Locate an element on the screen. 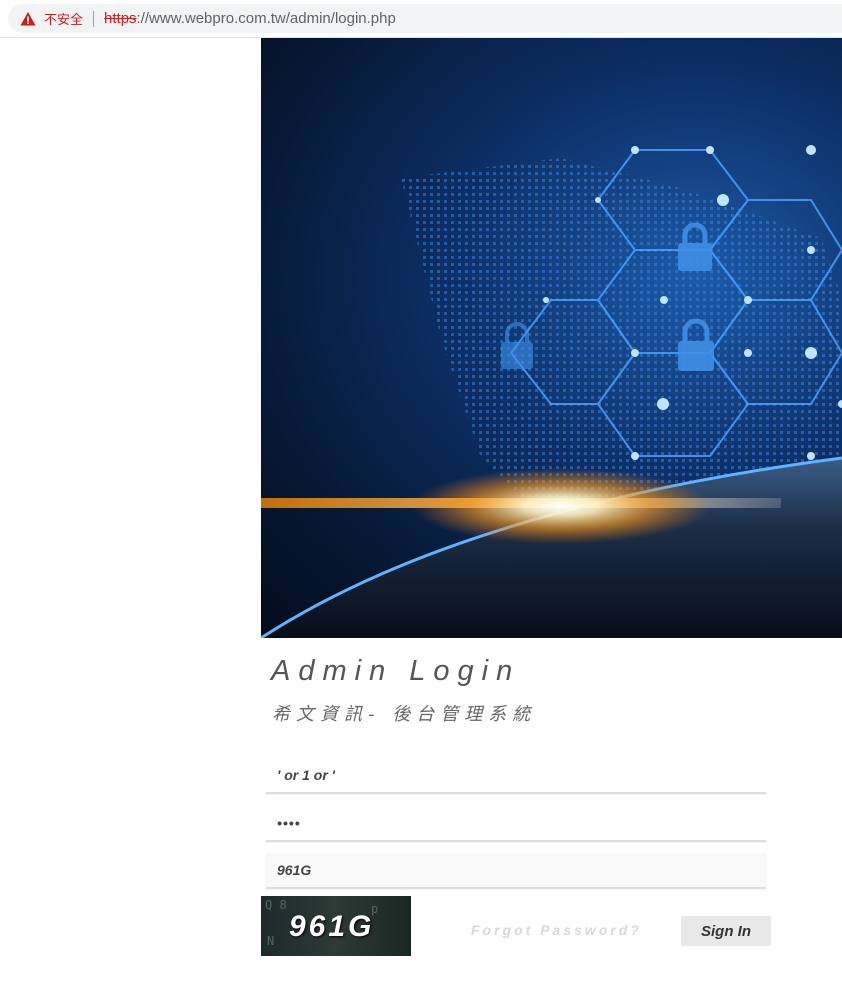  login-title: Admin Login is located at coordinates (396, 671).